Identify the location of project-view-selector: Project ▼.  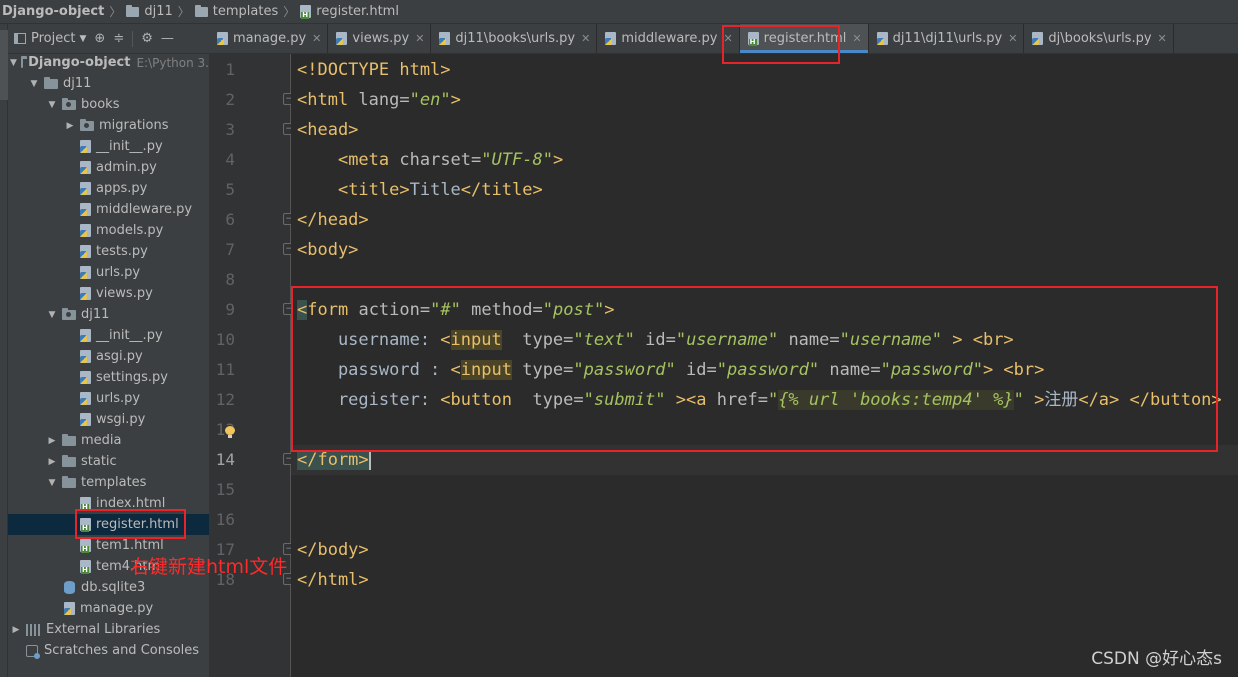
(50, 38).